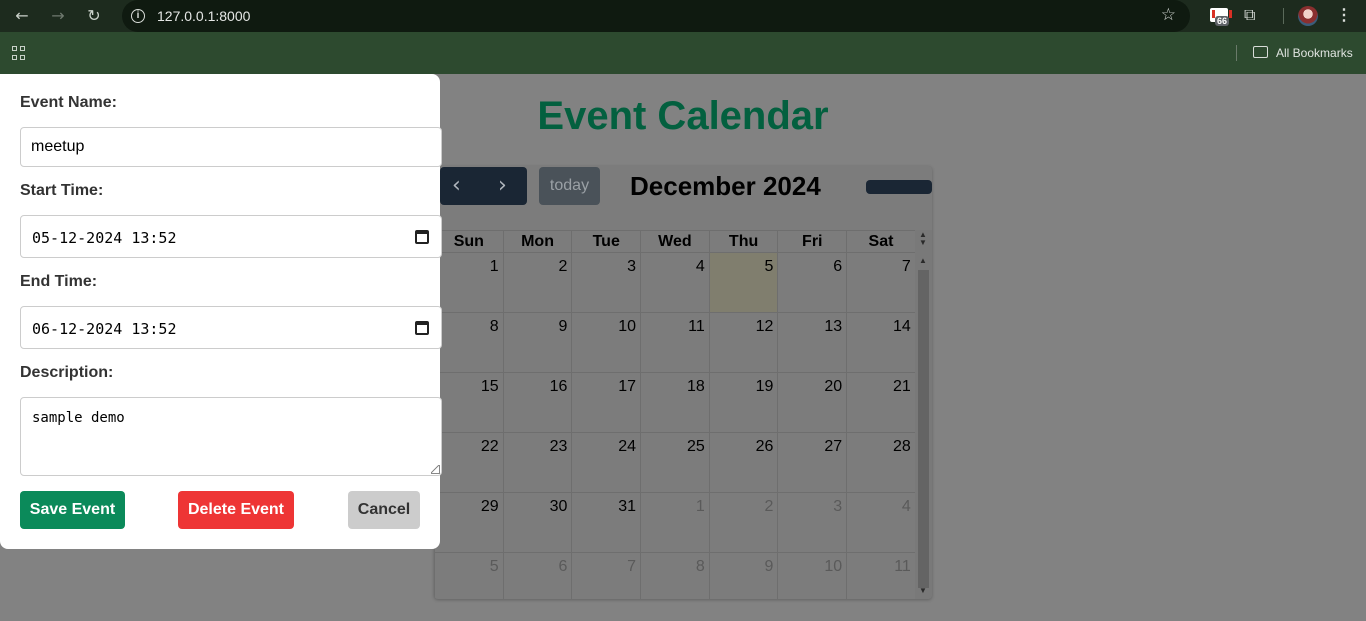  What do you see at coordinates (537, 462) in the screenshot?
I see `day-cell: 23` at bounding box center [537, 462].